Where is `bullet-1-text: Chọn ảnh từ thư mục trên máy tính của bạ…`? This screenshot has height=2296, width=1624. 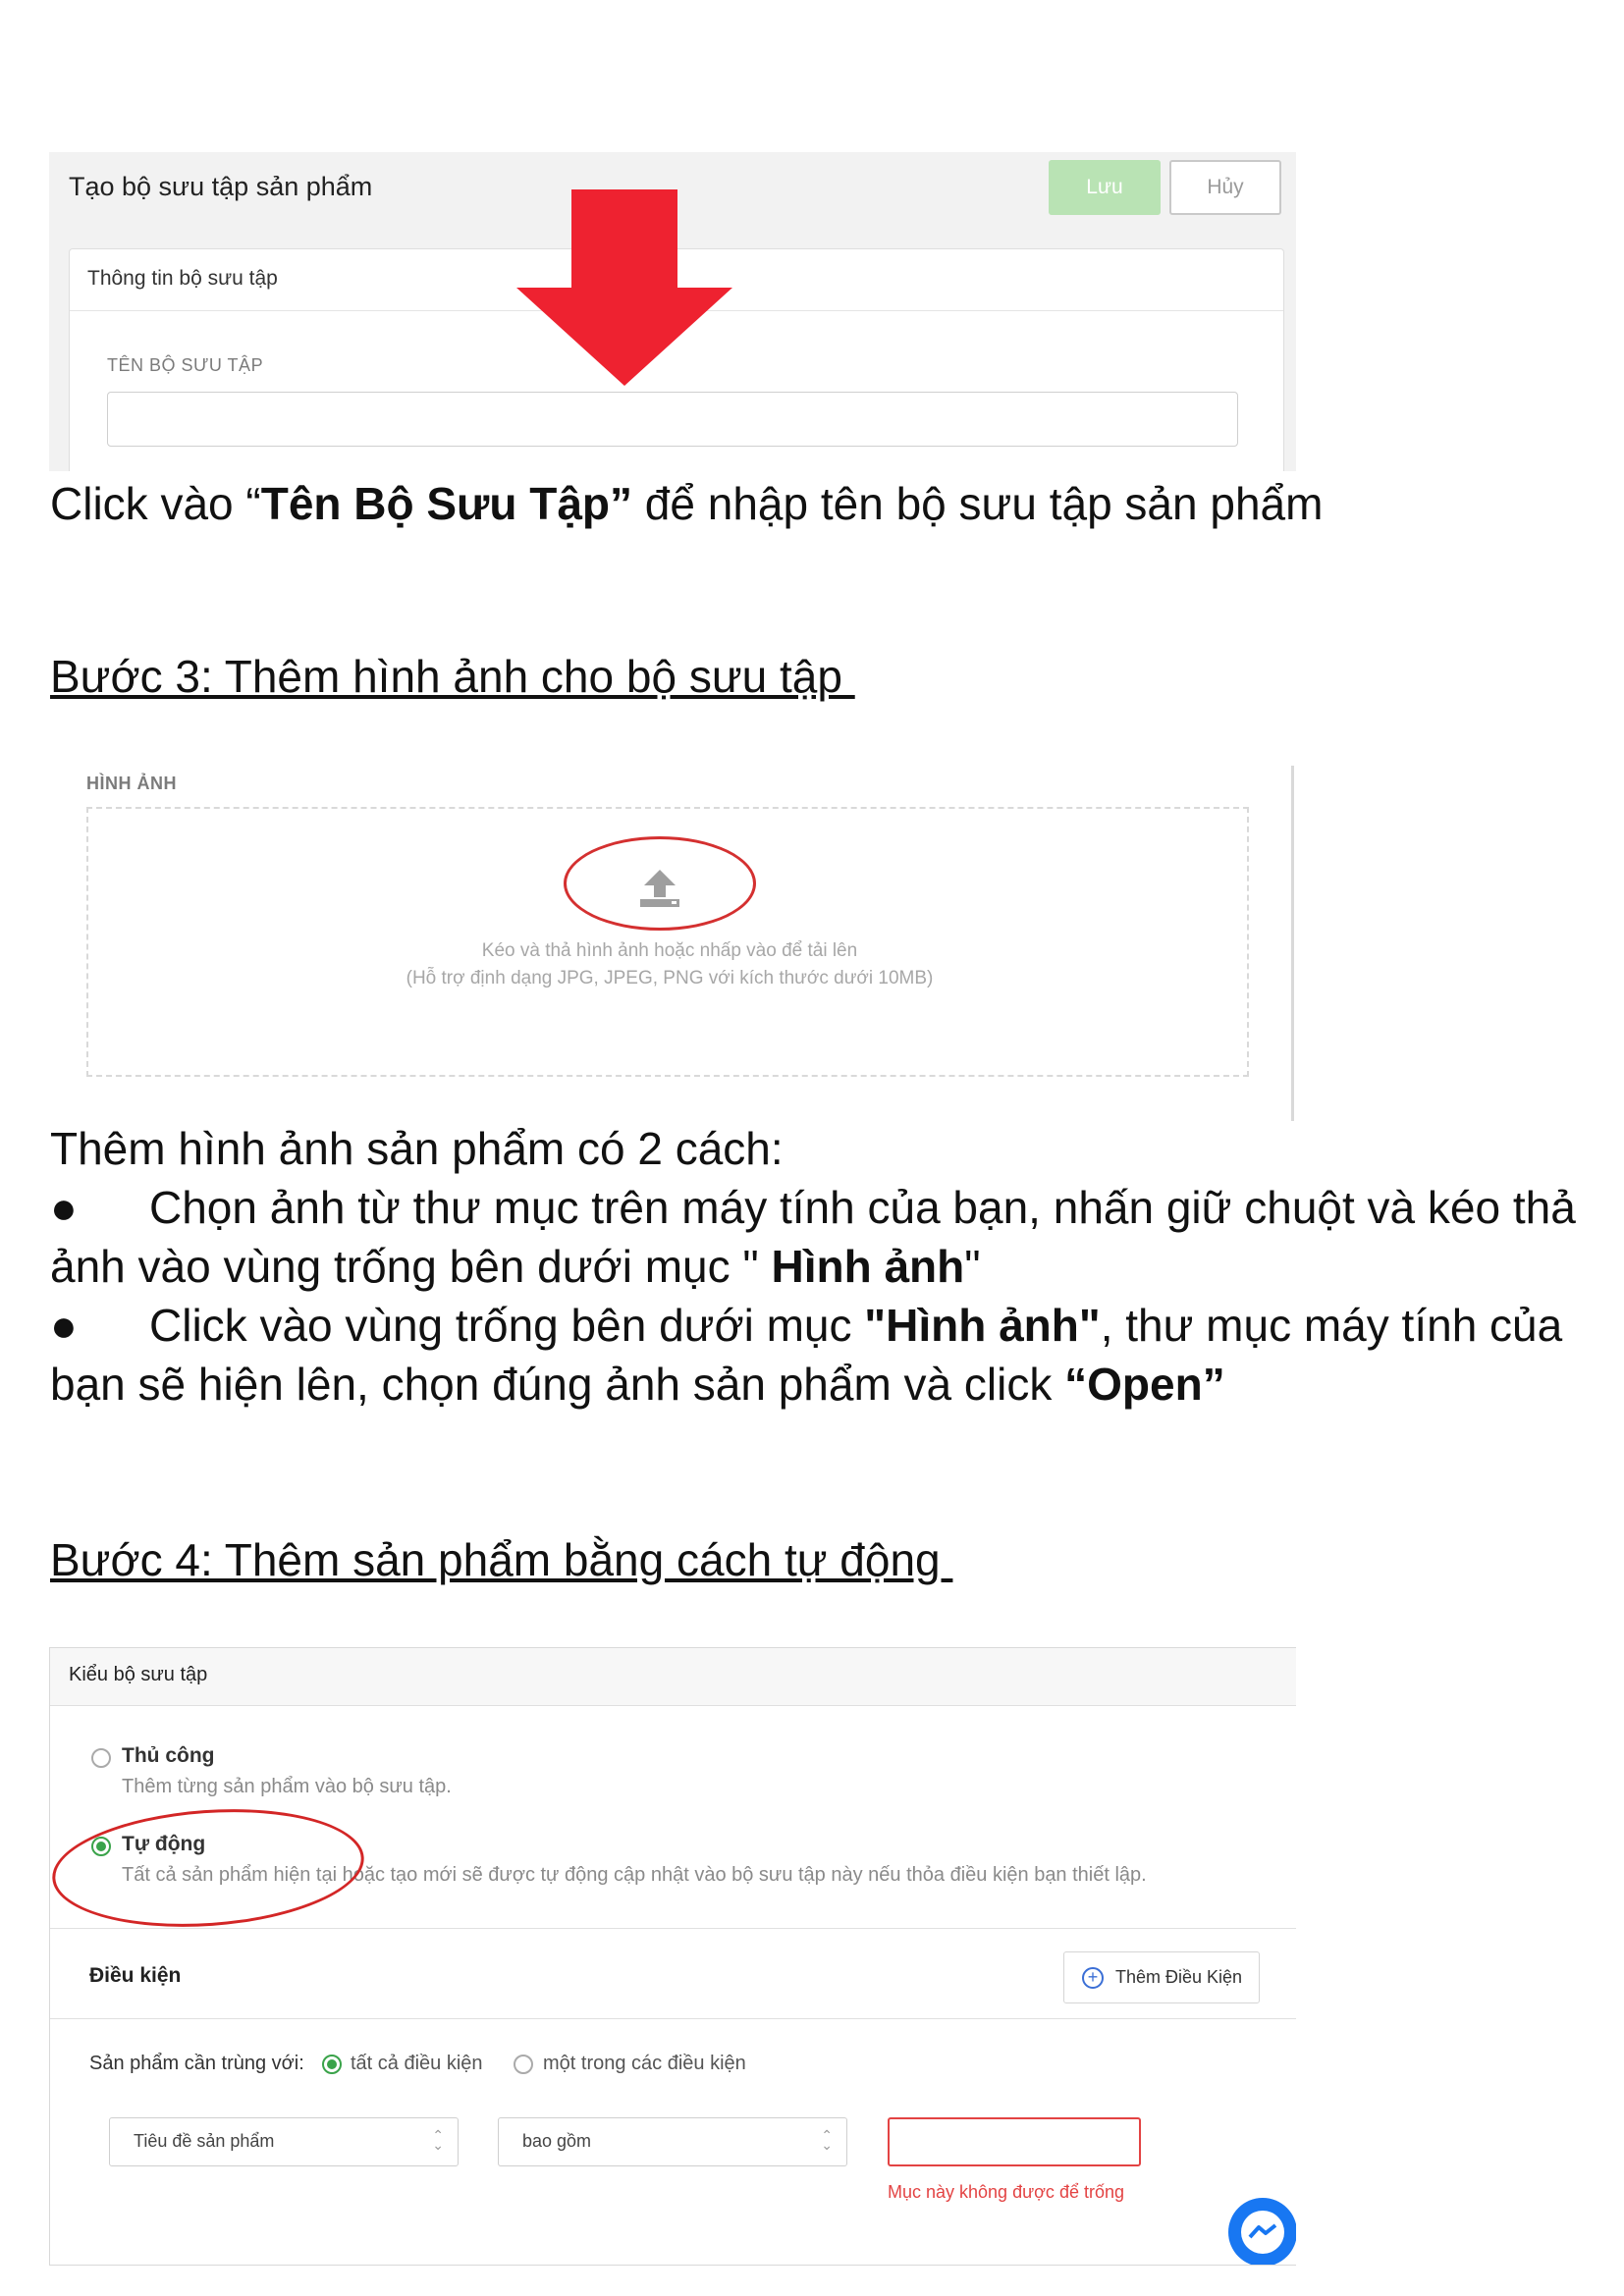
bullet-1-text: Chọn ảnh từ thư mục trên máy tính của bạ… is located at coordinates (862, 1207).